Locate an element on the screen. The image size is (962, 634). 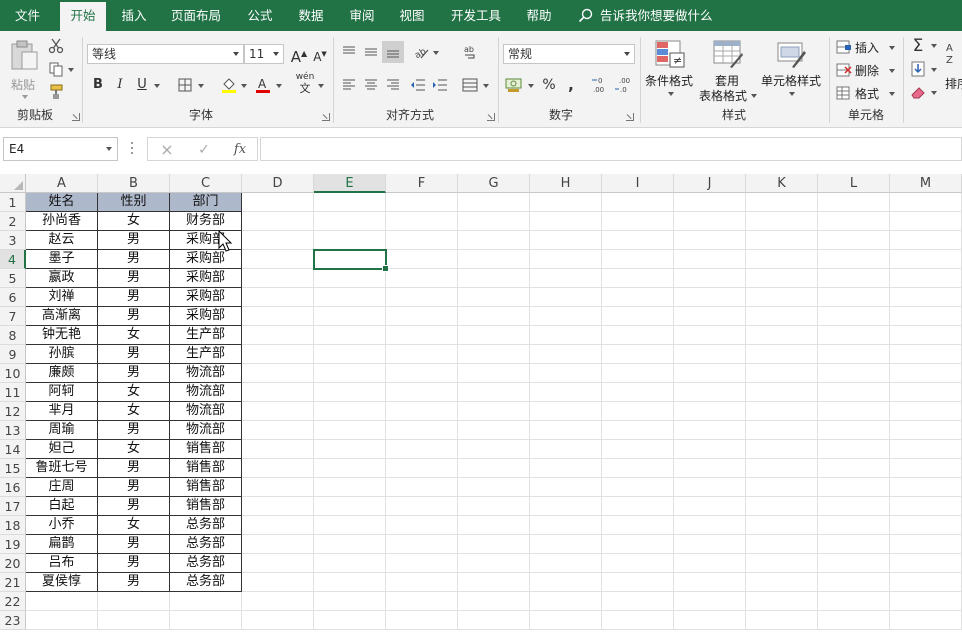
tab-developer: 开发工具 is located at coordinates (476, 15).